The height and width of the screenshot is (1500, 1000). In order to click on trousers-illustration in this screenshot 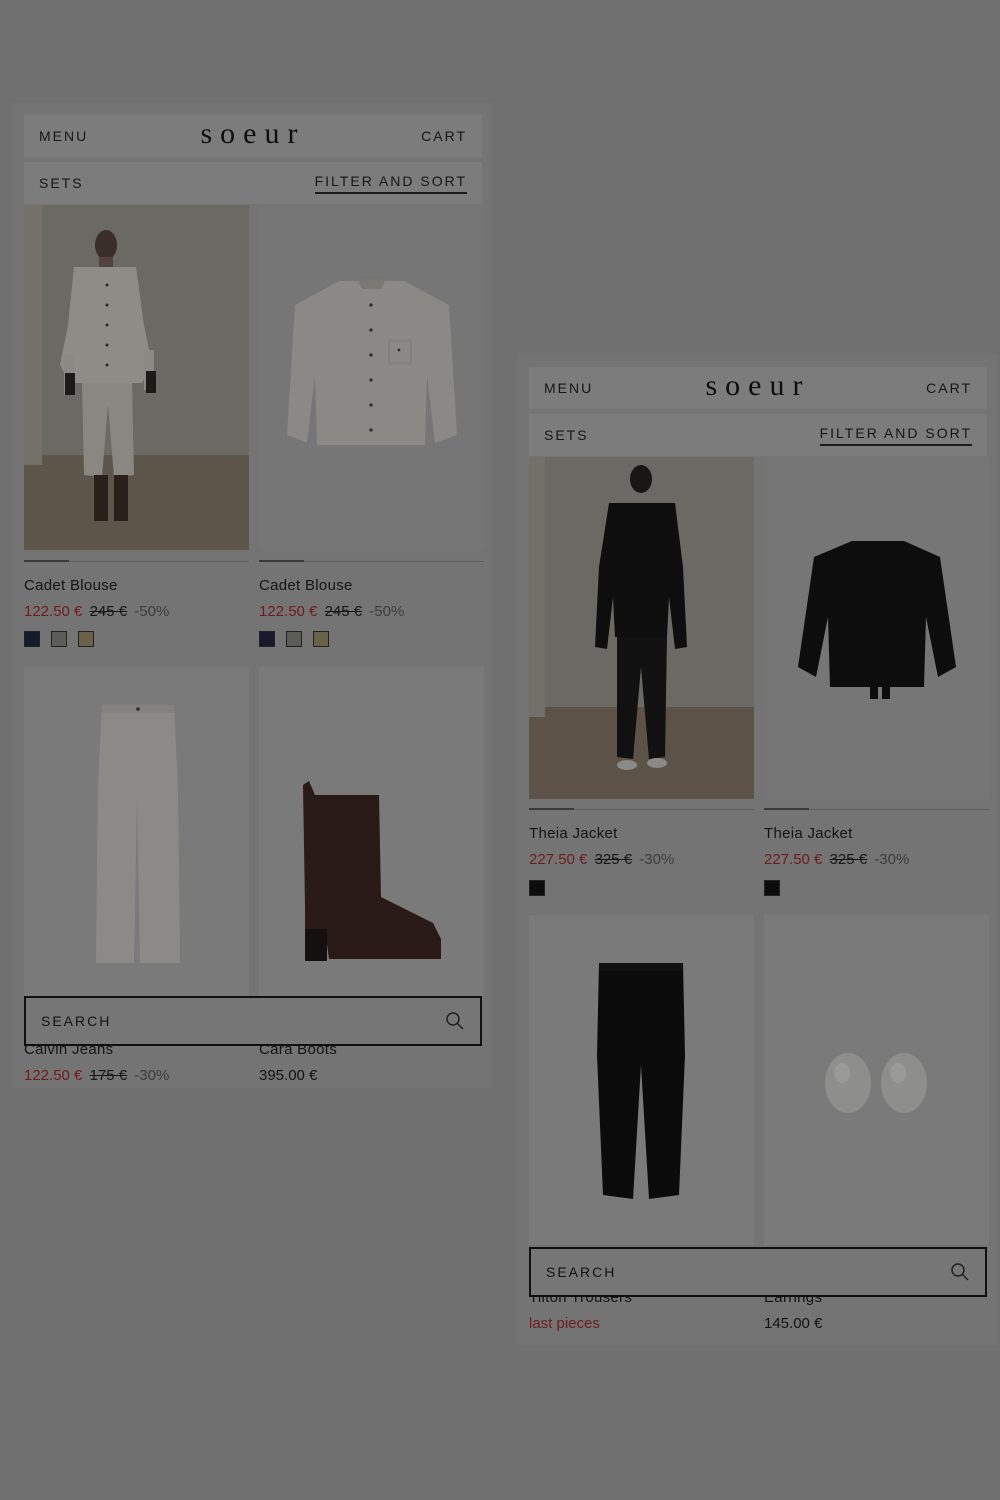, I will do `click(641, 1081)`.